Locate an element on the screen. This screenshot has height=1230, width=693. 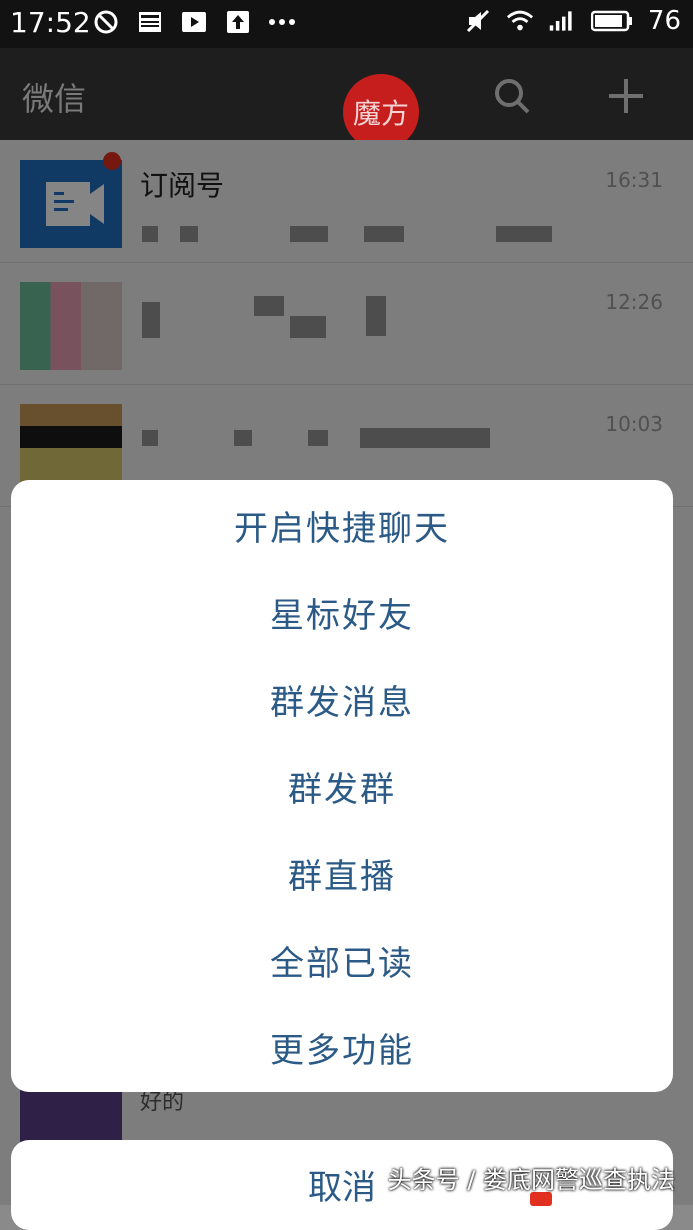
battery-percent: 76 is located at coordinates (664, 21).